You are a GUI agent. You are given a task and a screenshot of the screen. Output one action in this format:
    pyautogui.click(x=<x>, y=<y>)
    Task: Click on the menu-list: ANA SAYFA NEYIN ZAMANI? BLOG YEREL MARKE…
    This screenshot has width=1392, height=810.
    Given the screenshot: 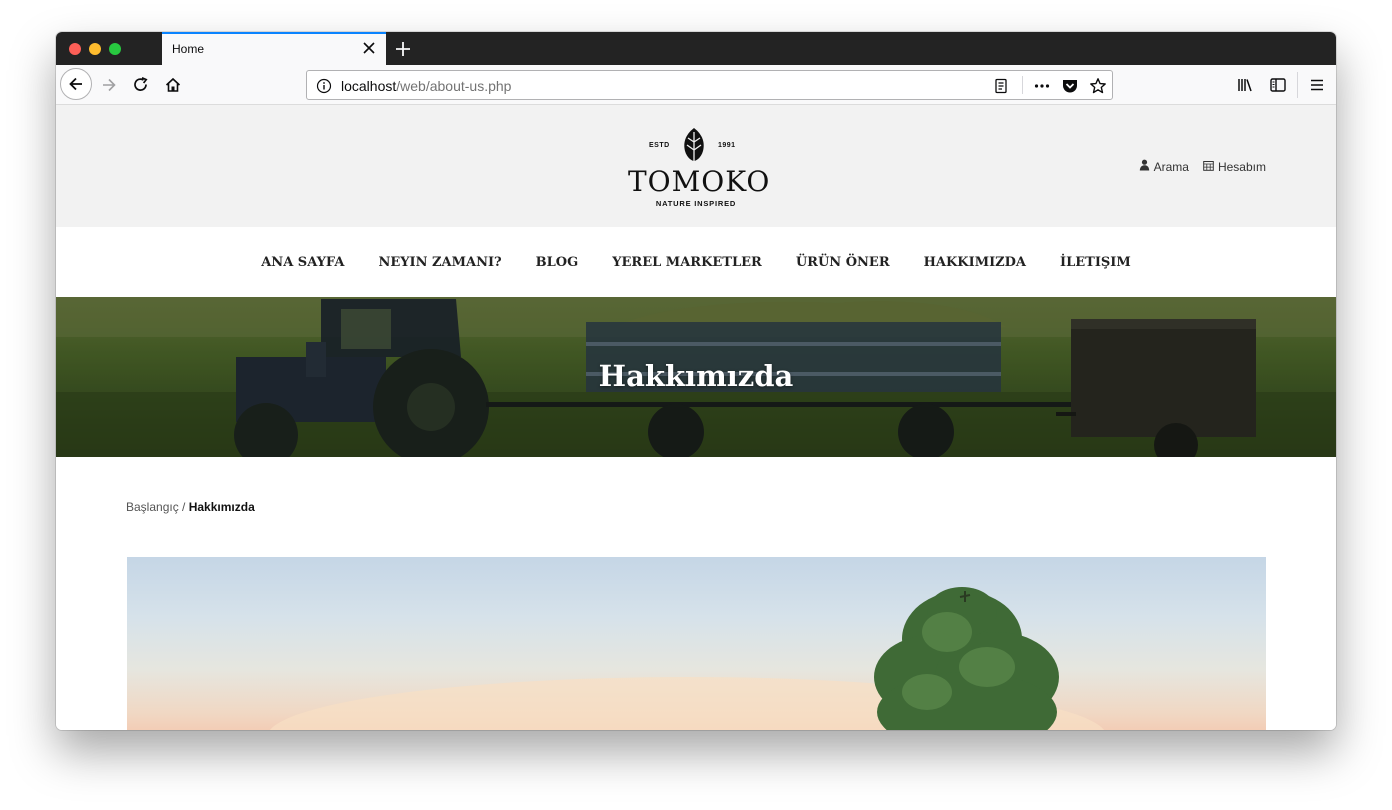 What is the action you would take?
    pyautogui.click(x=696, y=262)
    